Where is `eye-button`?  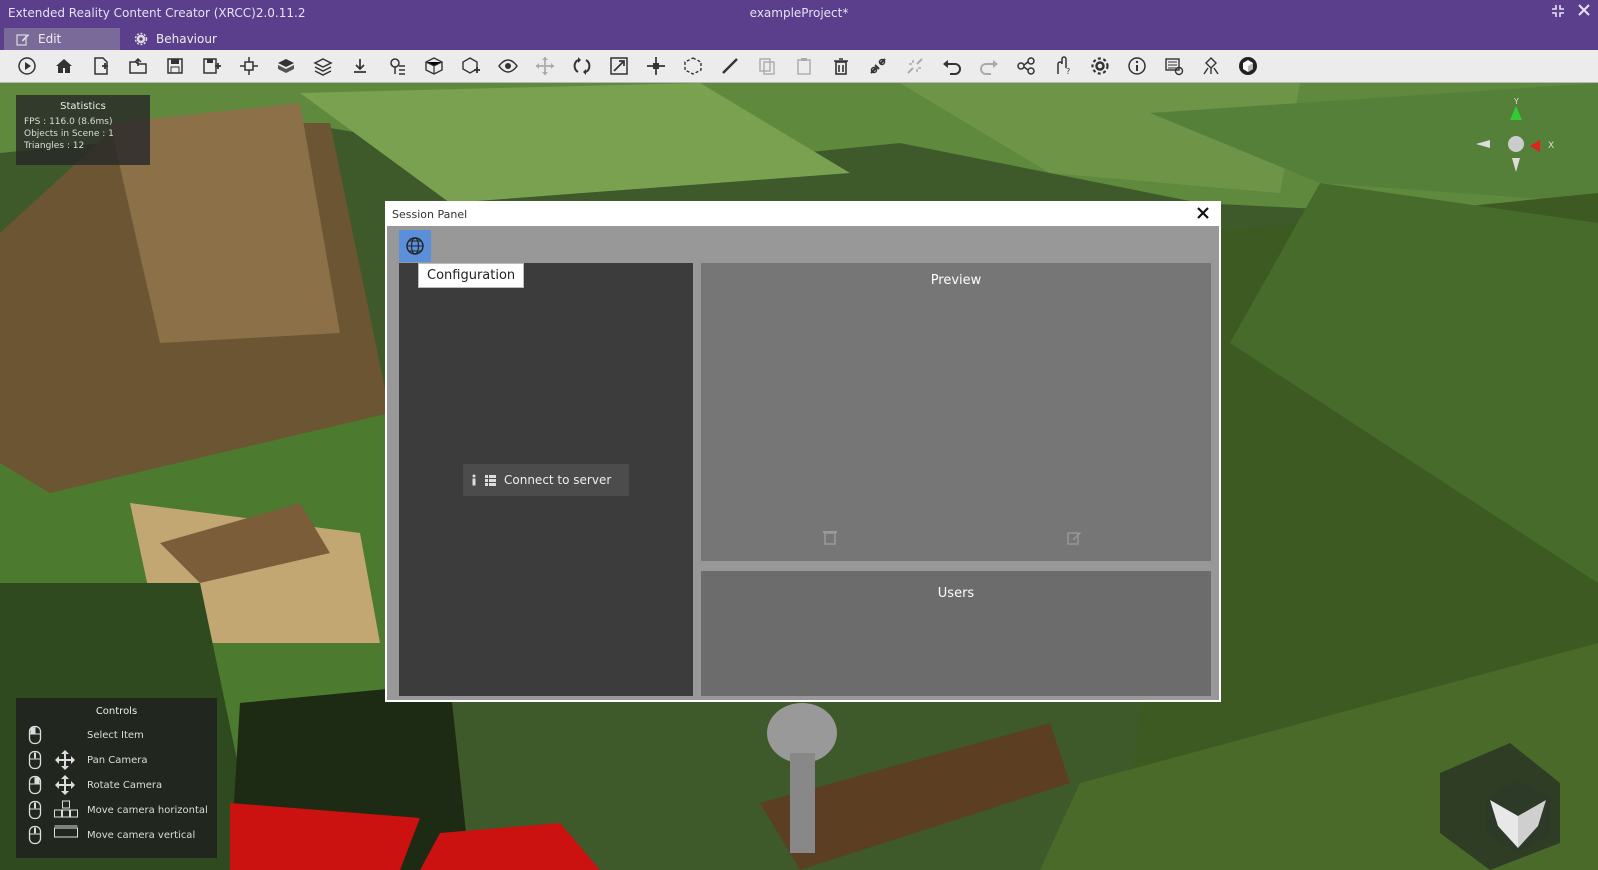 eye-button is located at coordinates (507, 66).